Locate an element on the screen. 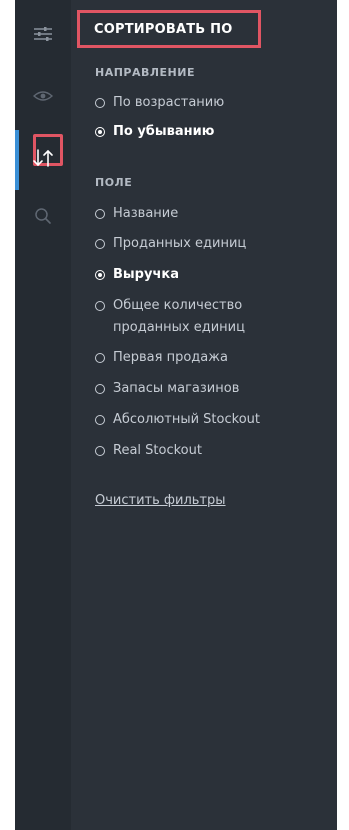  eye-icon is located at coordinates (43, 96).